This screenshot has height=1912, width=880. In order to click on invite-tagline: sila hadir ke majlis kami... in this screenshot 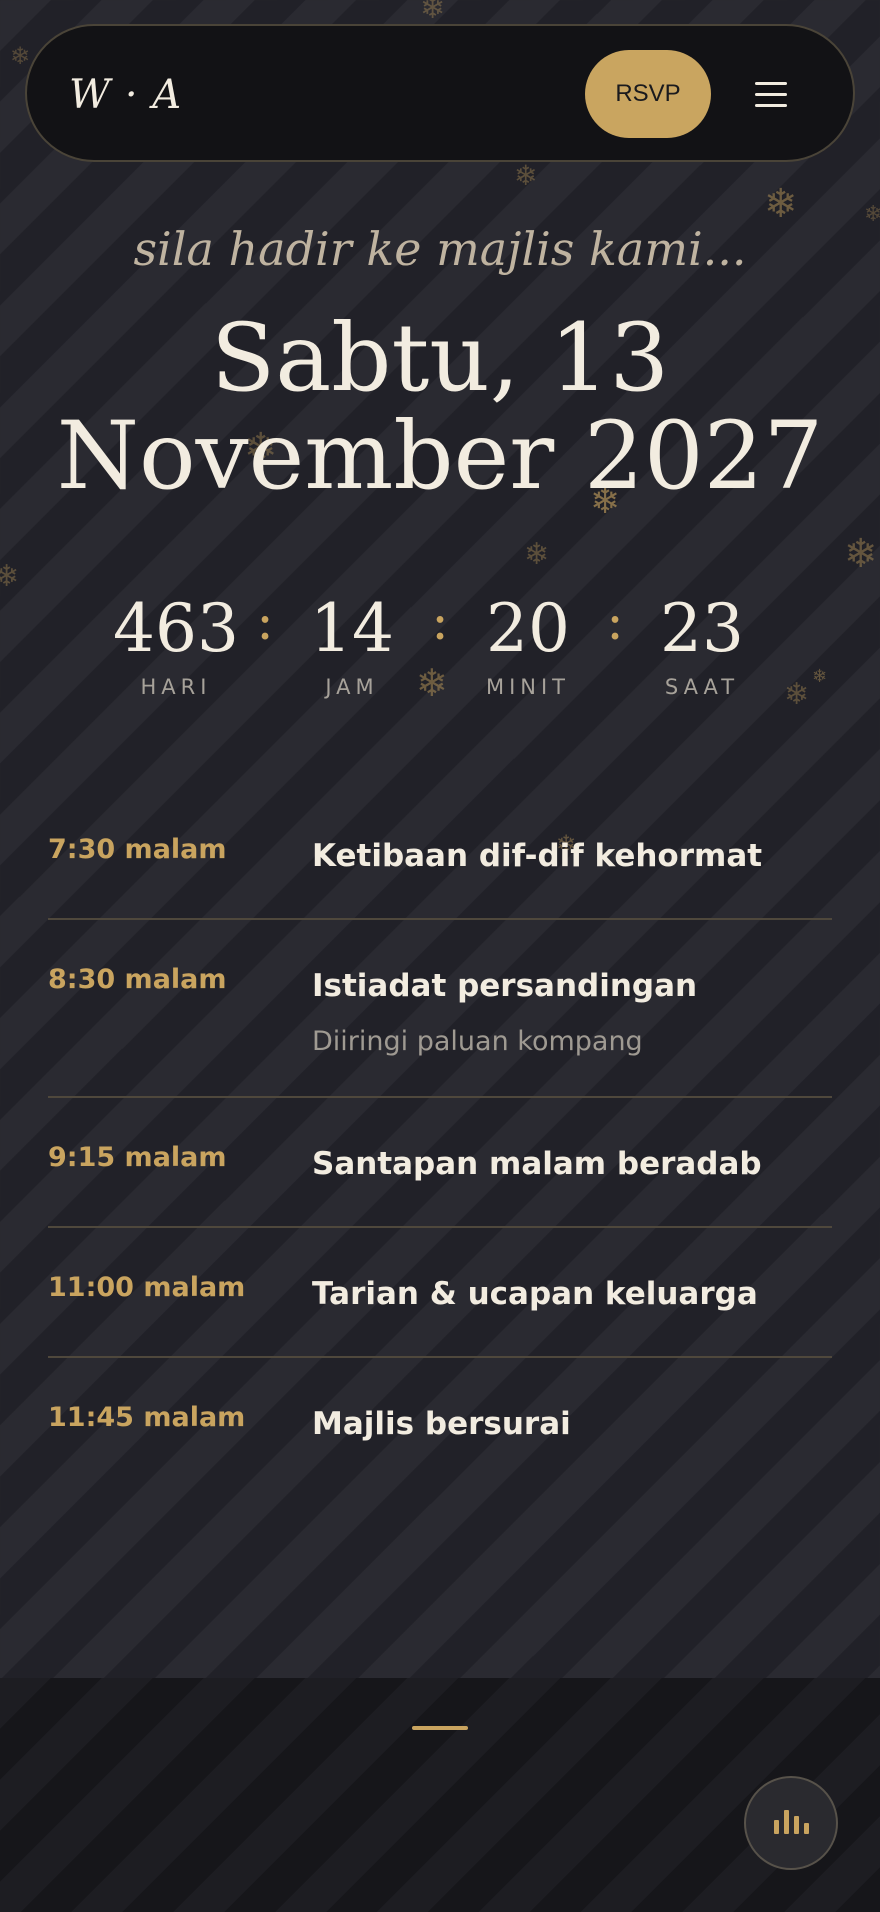, I will do `click(440, 249)`.